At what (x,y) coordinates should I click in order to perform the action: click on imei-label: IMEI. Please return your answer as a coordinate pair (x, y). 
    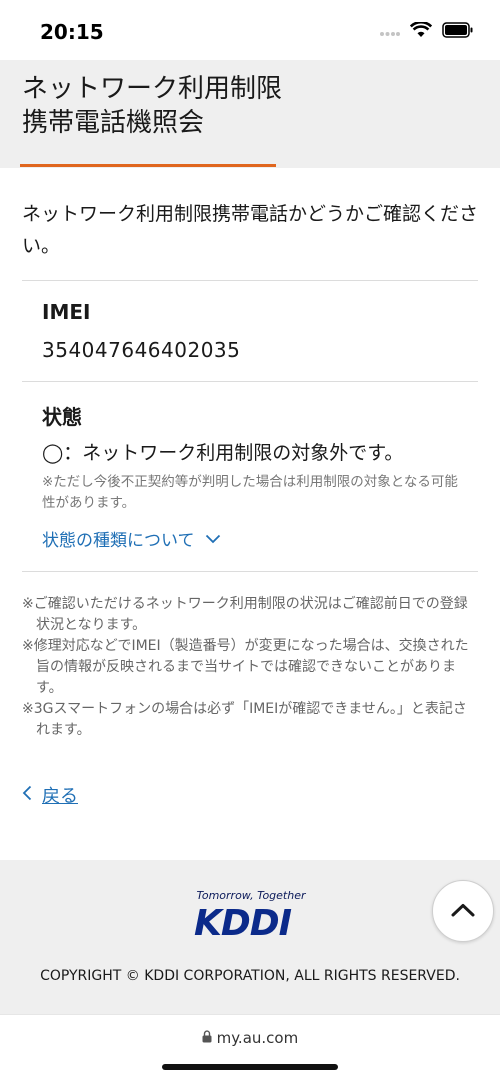
    Looking at the image, I should click on (66, 312).